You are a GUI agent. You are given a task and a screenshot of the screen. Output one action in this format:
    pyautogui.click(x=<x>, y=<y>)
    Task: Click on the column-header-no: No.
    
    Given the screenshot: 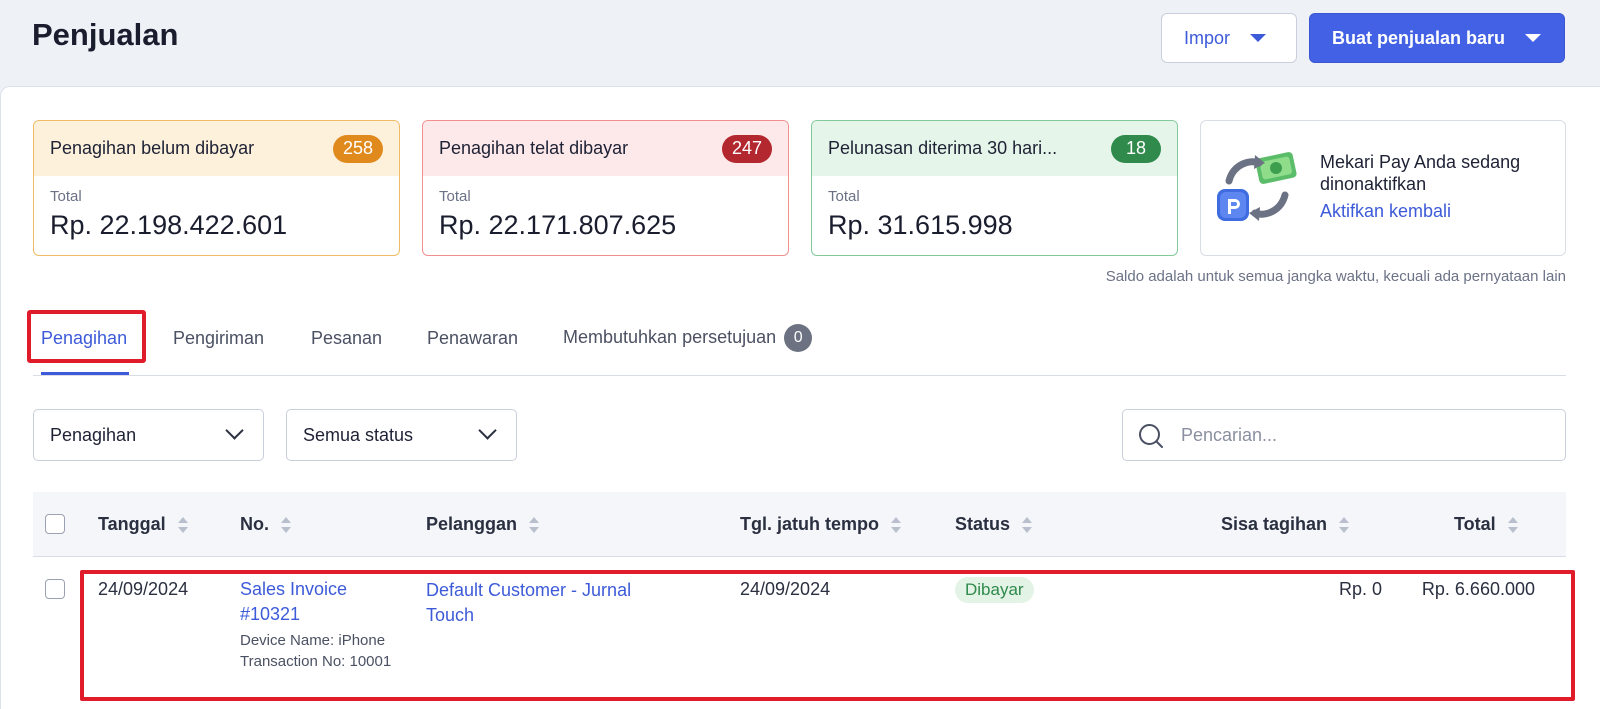 What is the action you would take?
    pyautogui.click(x=265, y=524)
    